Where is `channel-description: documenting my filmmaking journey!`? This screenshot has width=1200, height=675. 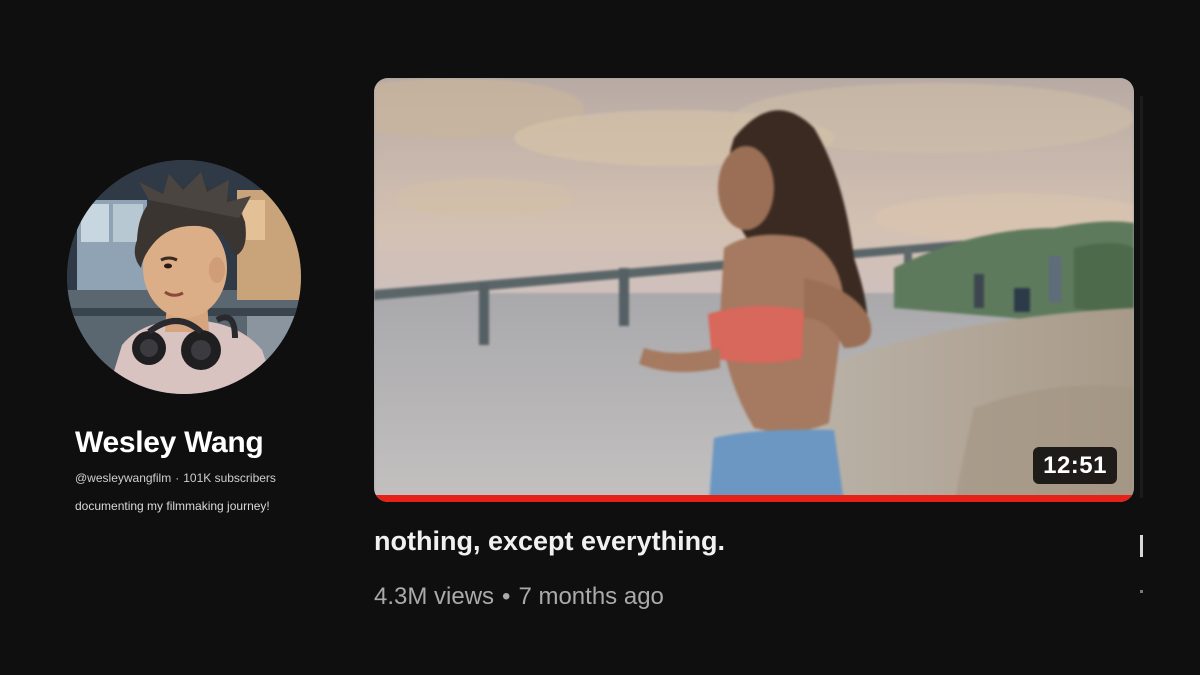
channel-description: documenting my filmmaking journey! is located at coordinates (172, 506).